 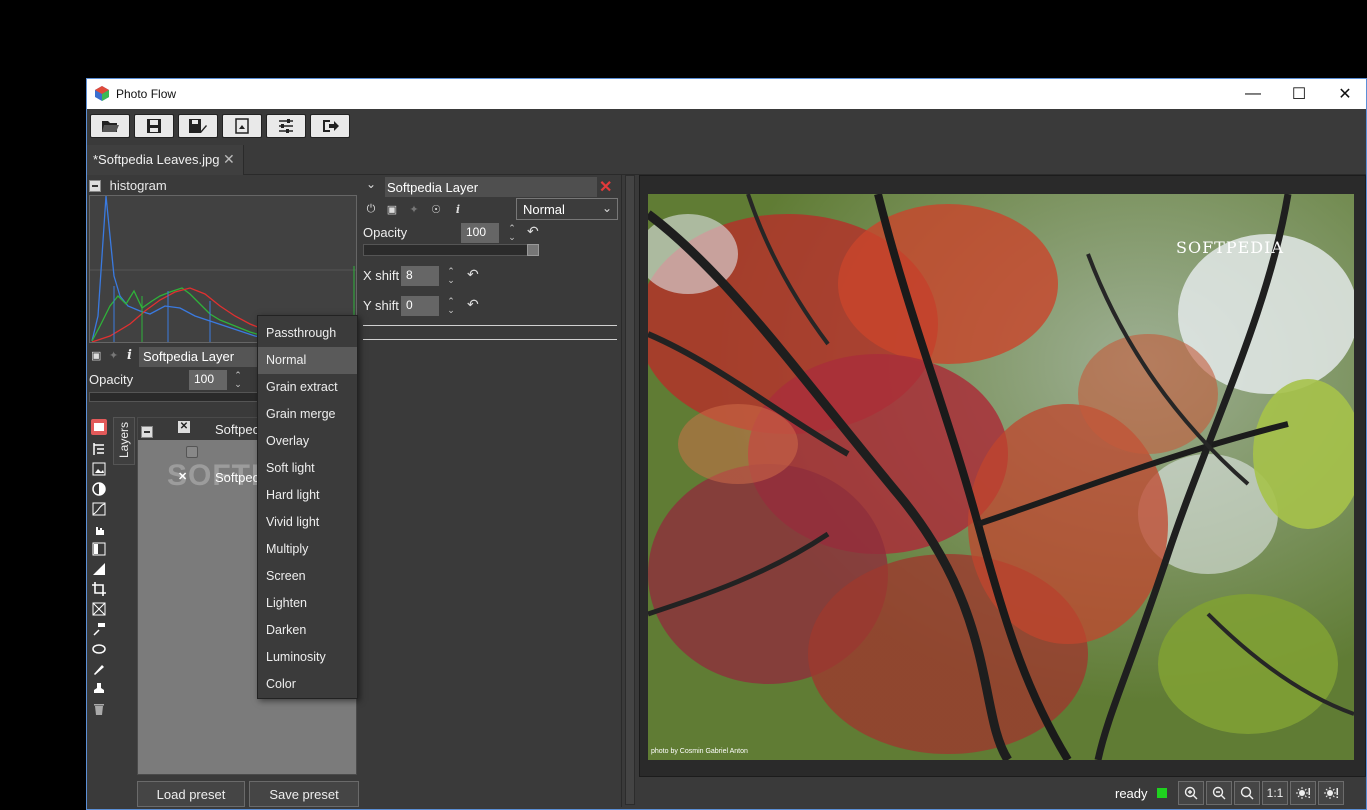 I want to click on reset-y-shift-icon: ↶, so click(x=473, y=304).